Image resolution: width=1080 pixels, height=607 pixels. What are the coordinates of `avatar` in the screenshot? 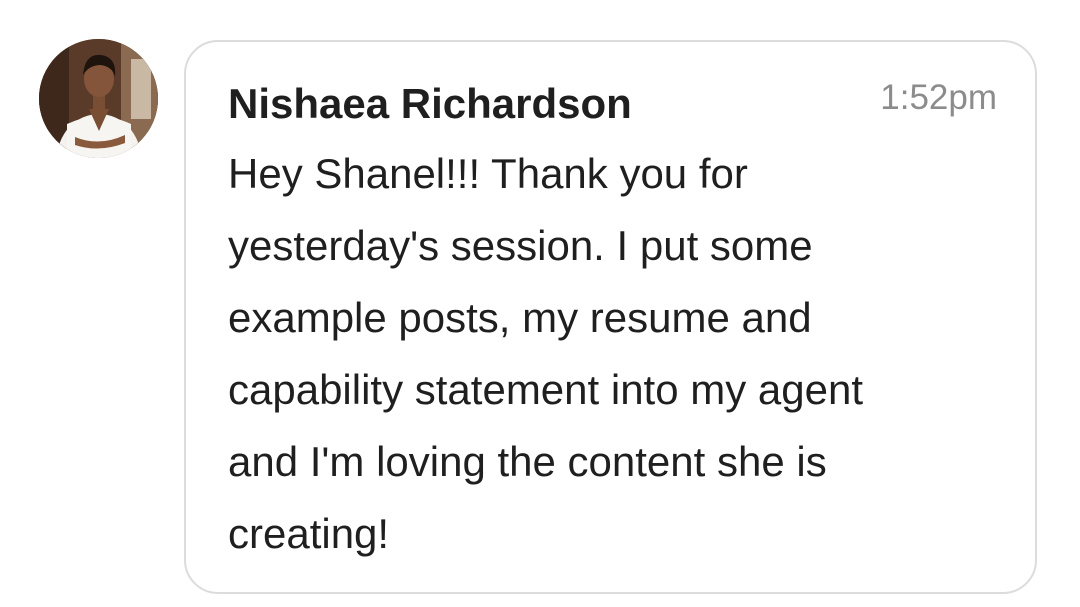 It's located at (98, 98).